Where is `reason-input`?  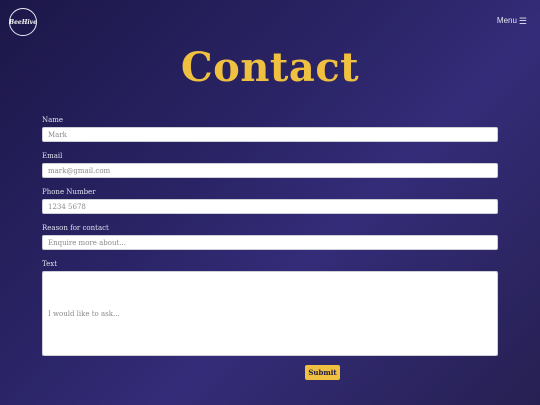 reason-input is located at coordinates (270, 242).